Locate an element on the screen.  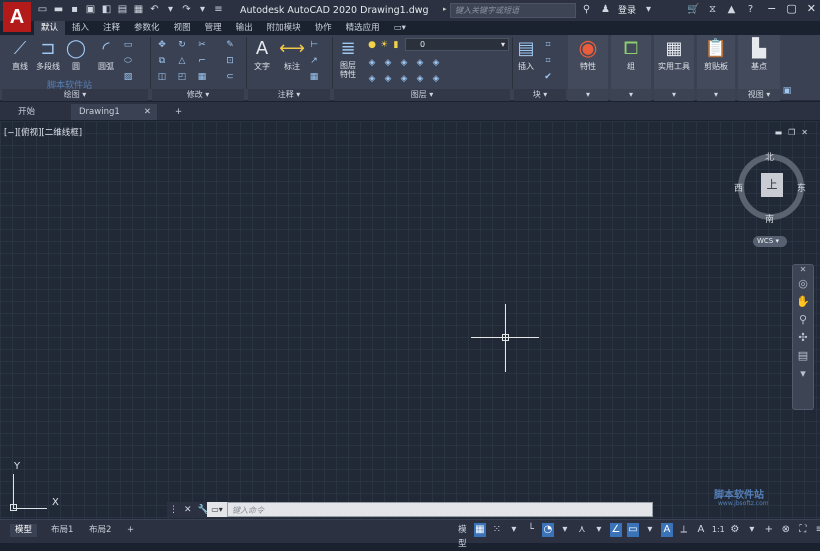
cart-icon: 🛒 is located at coordinates (693, 9).